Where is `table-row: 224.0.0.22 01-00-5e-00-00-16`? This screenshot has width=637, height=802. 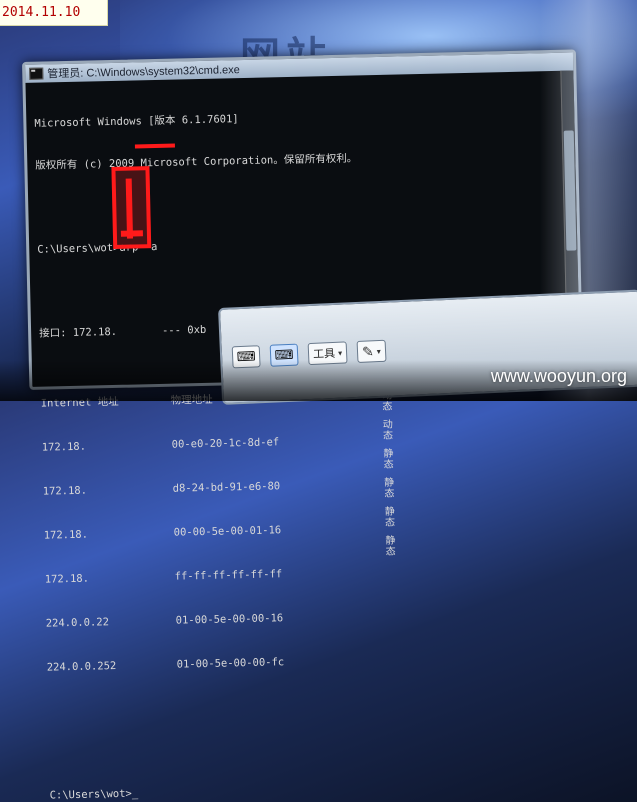
table-row: 224.0.0.22 01-00-5e-00-00-16 is located at coordinates (307, 619).